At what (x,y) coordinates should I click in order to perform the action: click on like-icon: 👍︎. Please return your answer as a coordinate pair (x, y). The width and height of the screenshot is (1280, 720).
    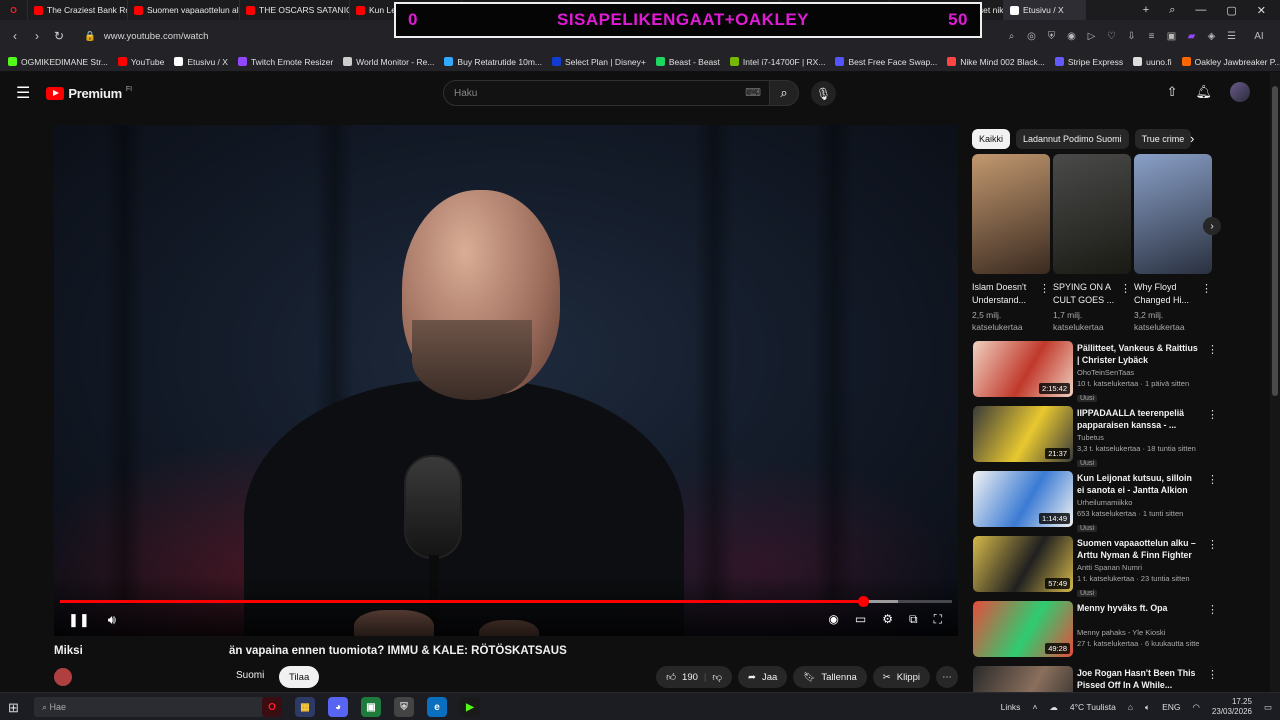
    Looking at the image, I should click on (671, 677).